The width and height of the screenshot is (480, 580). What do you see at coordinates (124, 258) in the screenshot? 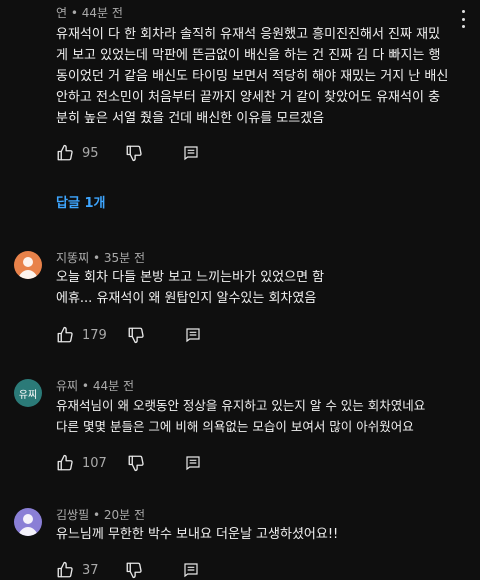
I see `comment-time: 35분 전` at bounding box center [124, 258].